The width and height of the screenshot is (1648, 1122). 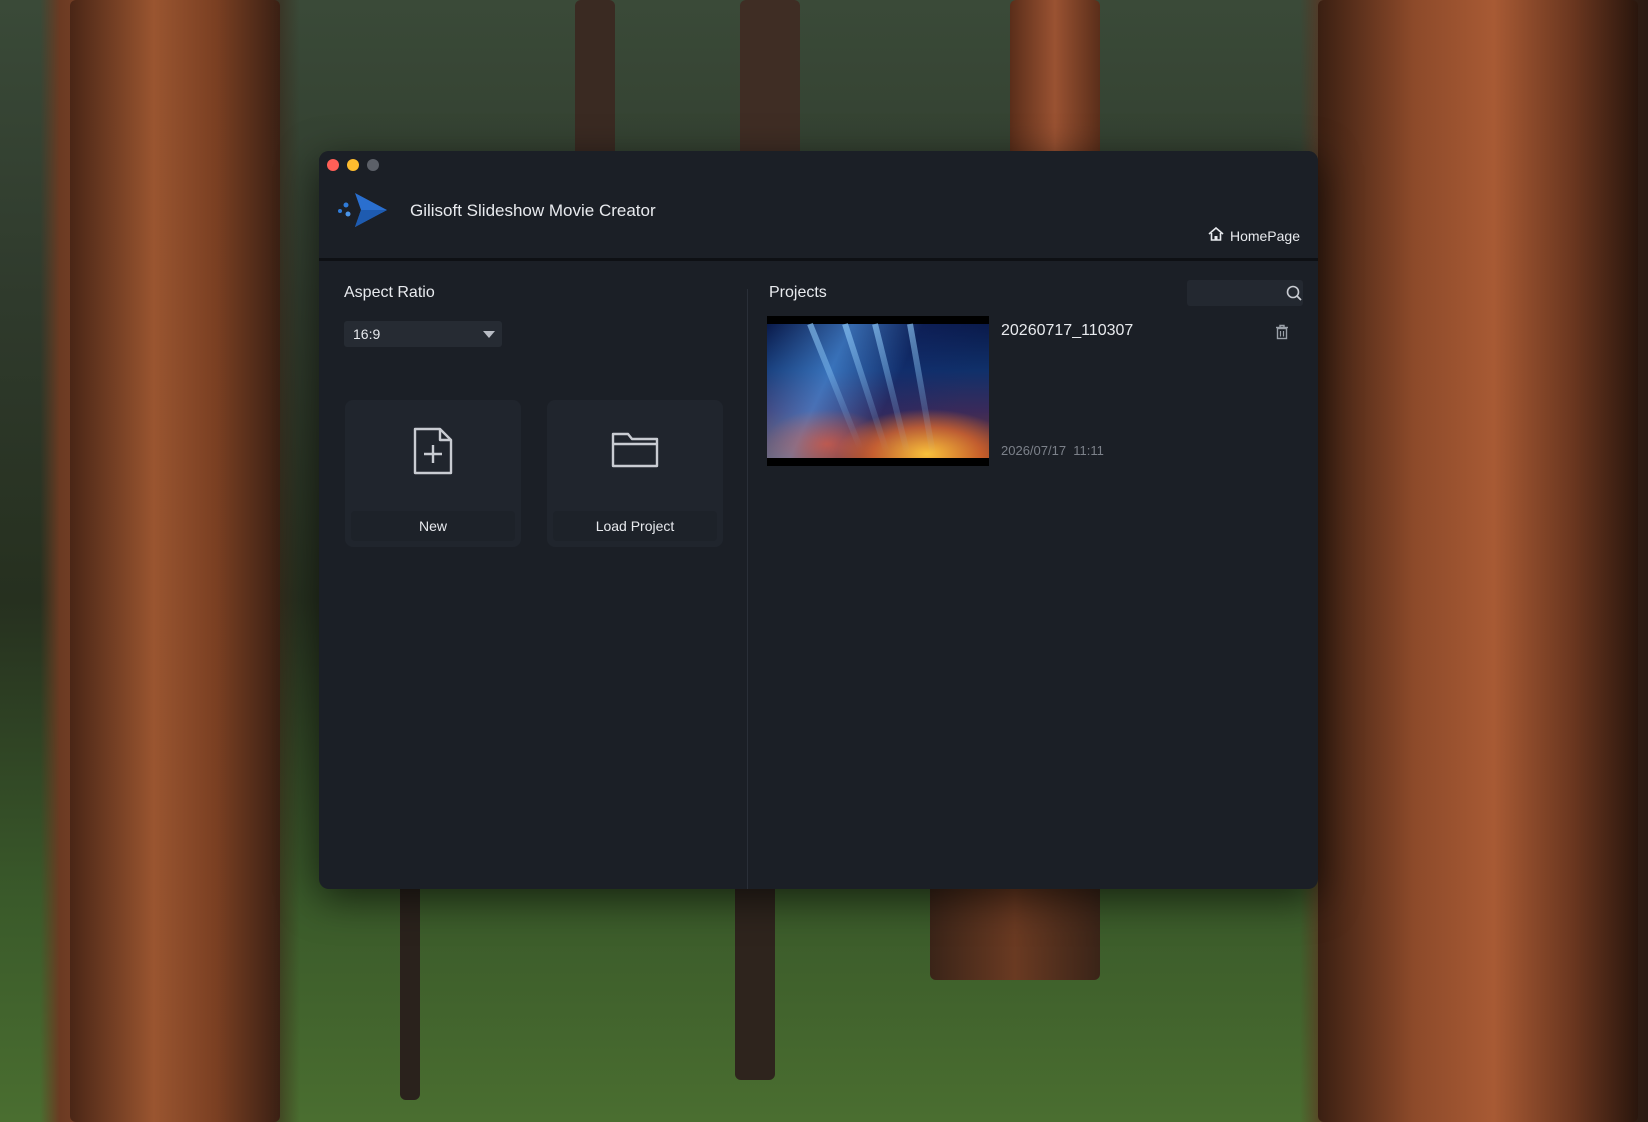 I want to click on minimize-window-button, so click(x=353, y=165).